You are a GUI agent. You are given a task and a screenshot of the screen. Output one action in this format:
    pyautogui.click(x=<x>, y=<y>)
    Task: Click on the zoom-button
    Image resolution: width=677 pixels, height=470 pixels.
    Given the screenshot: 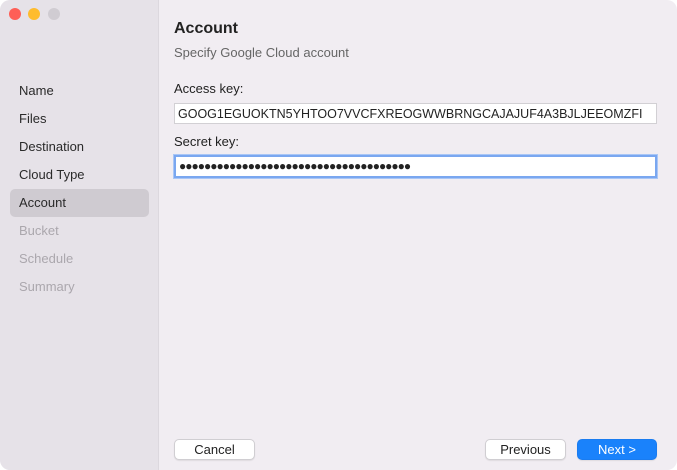 What is the action you would take?
    pyautogui.click(x=54, y=14)
    